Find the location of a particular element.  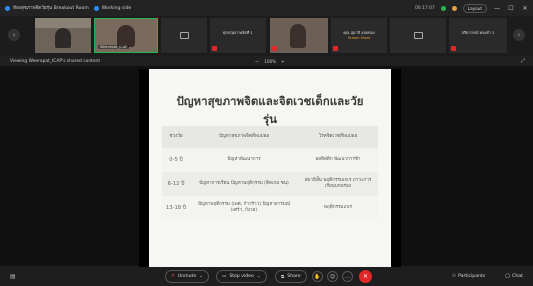

breakout-room-title: ห้องสุขภาพจิตวัยรุ่น Breakout Room is located at coordinates (47, 8).